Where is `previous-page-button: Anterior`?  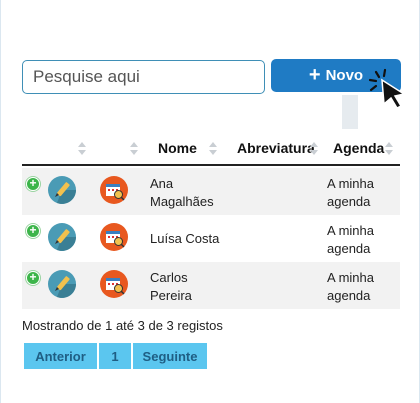
previous-page-button: Anterior is located at coordinates (60, 356).